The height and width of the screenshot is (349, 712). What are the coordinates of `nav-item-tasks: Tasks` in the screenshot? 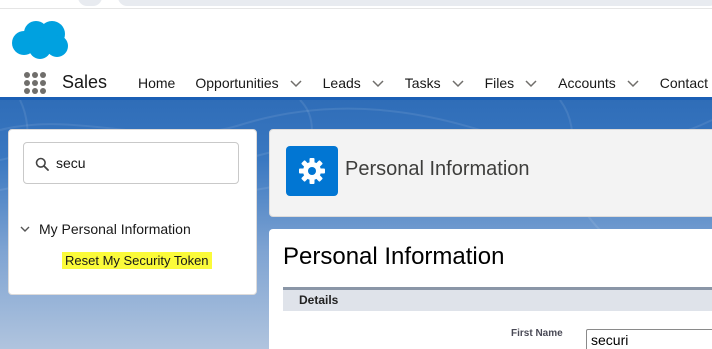 It's located at (435, 83).